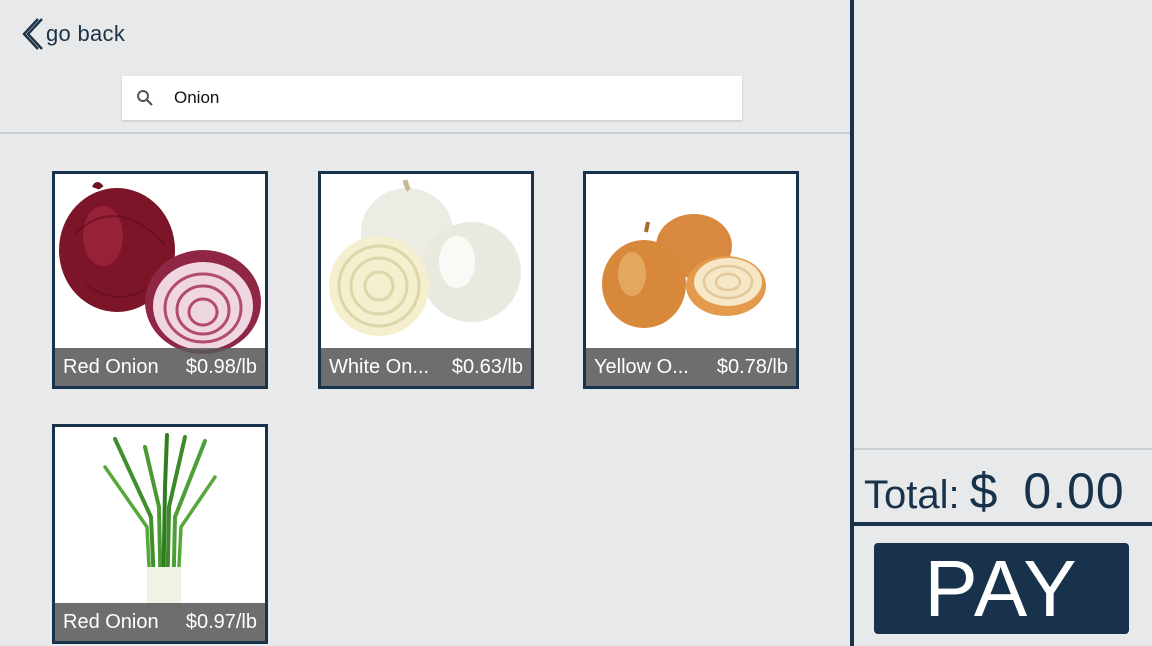 The image size is (1152, 646). What do you see at coordinates (160, 622) in the screenshot?
I see `product-caption: Red Onion $0.97/lb` at bounding box center [160, 622].